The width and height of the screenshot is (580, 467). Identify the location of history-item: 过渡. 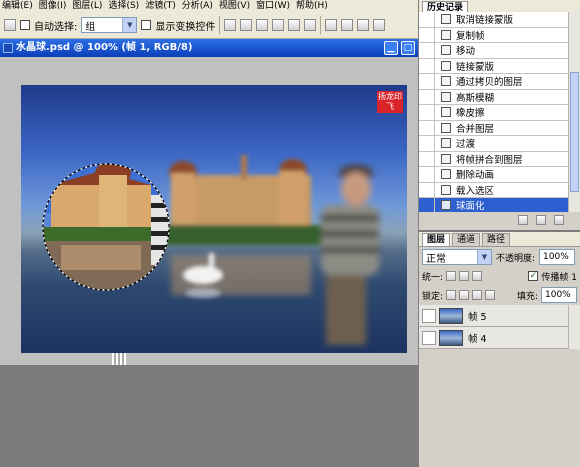
(499, 144).